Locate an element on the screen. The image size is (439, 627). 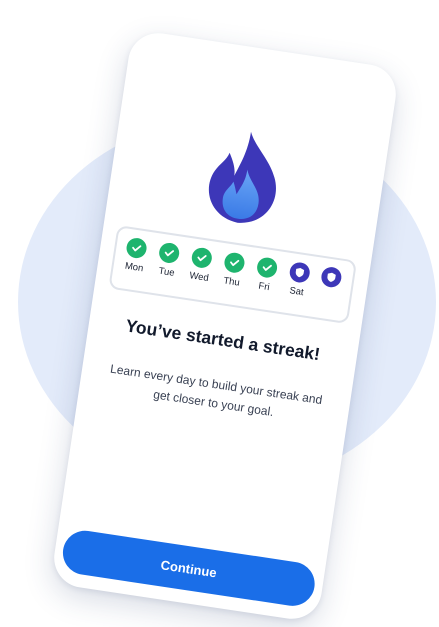
streak-day: Thu is located at coordinates (233, 270).